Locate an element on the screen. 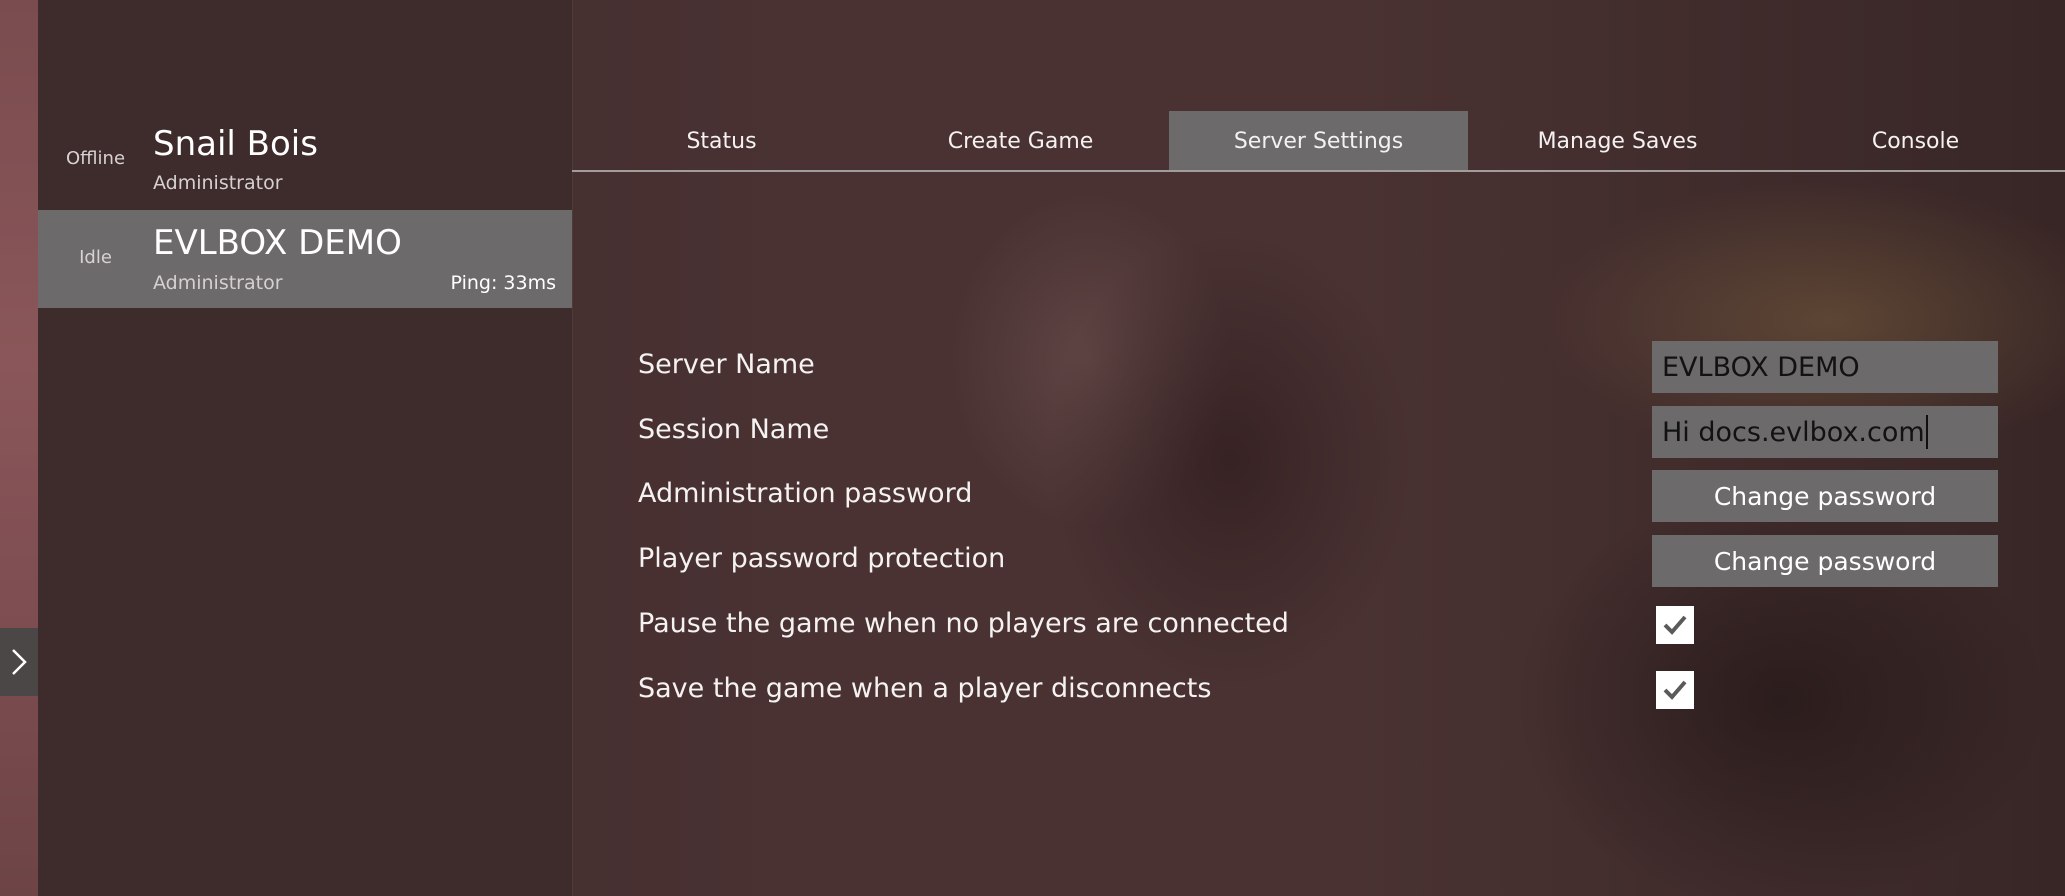 The image size is (2065, 896). tab-console: Console is located at coordinates (1915, 141).